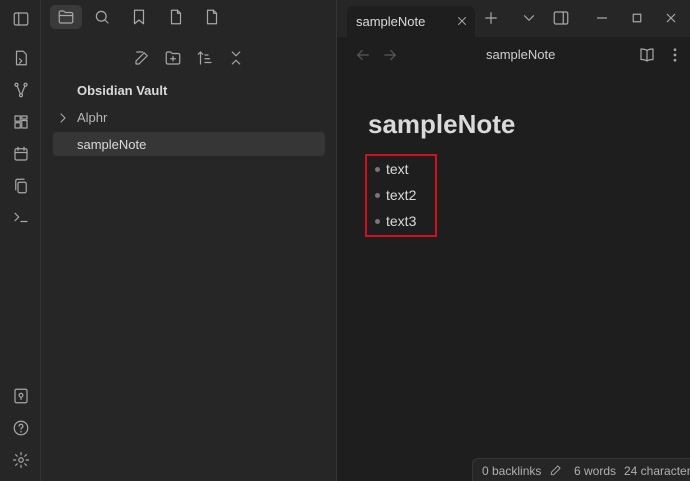 The width and height of the screenshot is (690, 481). What do you see at coordinates (21, 122) in the screenshot?
I see `canvas-icon` at bounding box center [21, 122].